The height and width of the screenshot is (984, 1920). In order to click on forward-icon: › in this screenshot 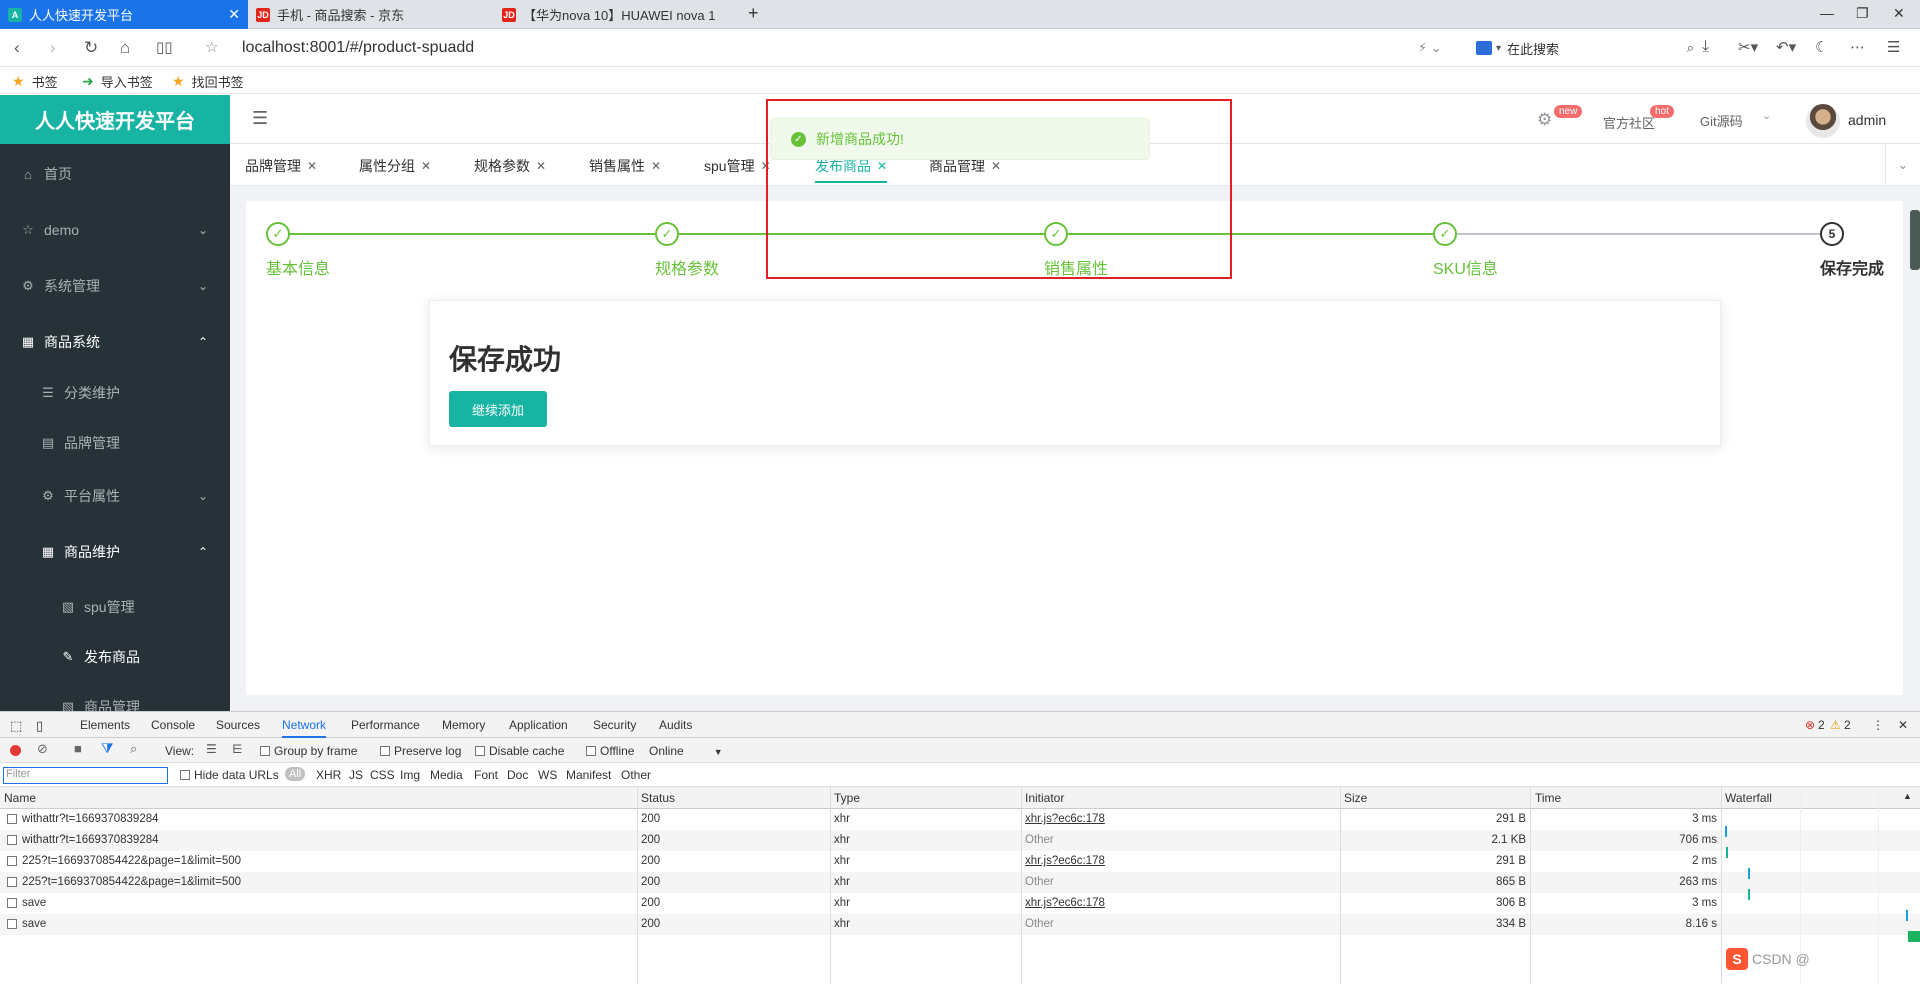, I will do `click(53, 48)`.